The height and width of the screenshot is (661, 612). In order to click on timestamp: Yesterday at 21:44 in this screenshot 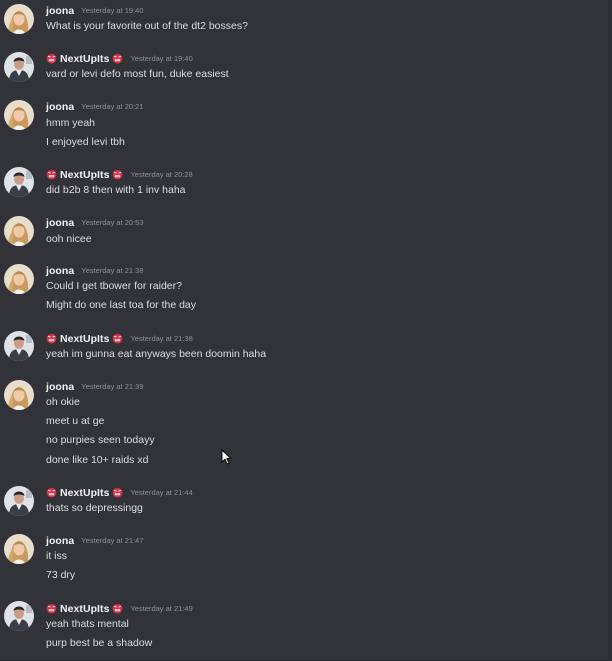, I will do `click(161, 492)`.